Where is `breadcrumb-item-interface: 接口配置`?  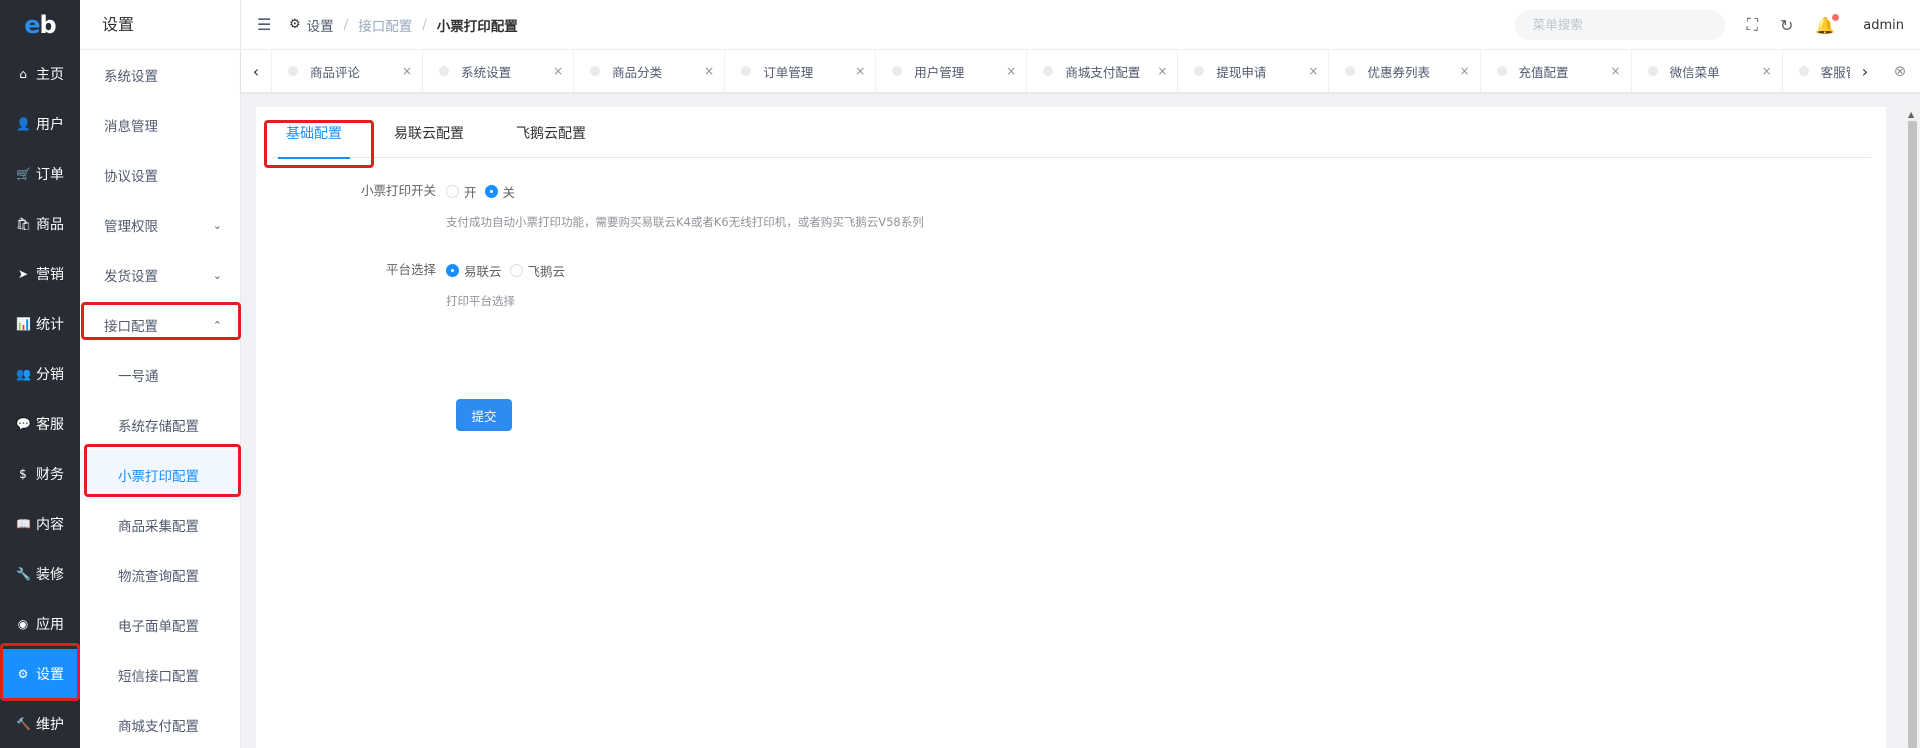
breadcrumb-item-interface: 接口配置 is located at coordinates (385, 25).